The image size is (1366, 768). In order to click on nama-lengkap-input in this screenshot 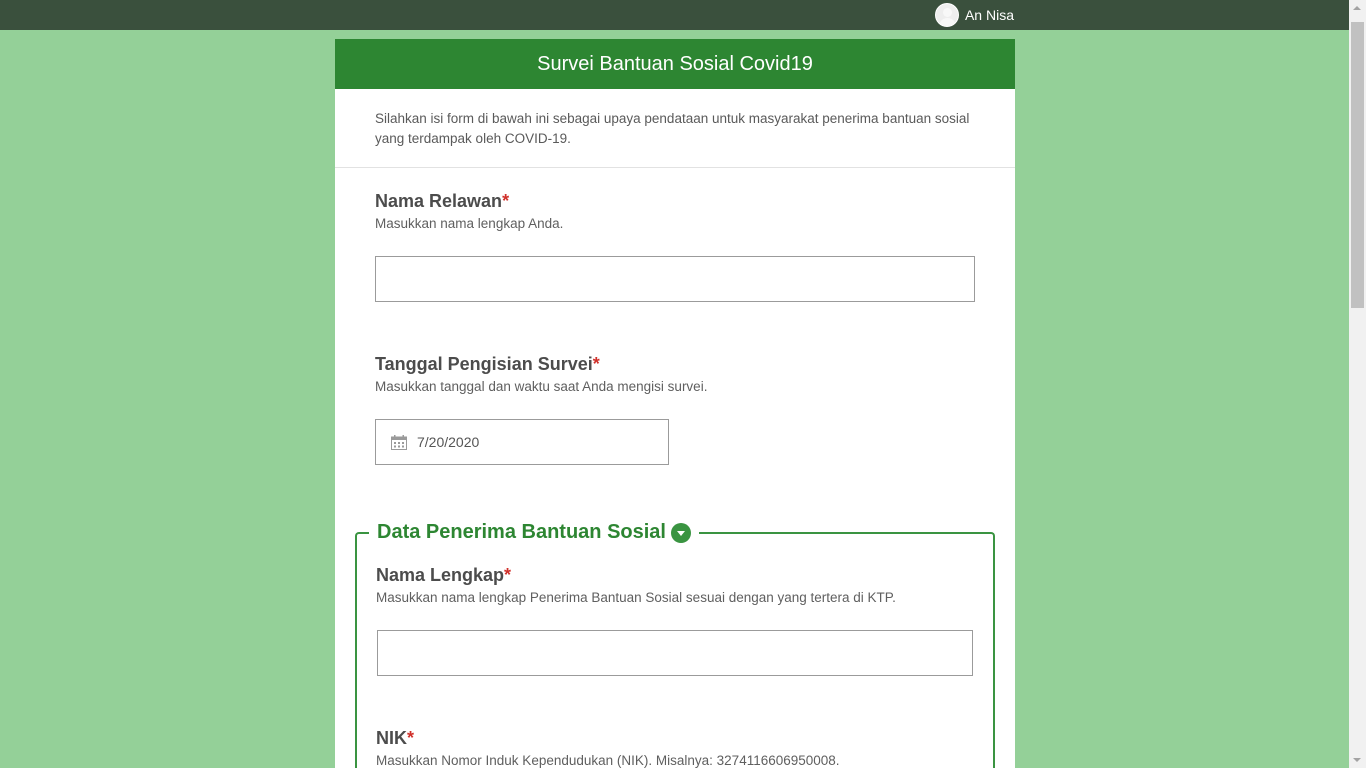, I will do `click(675, 653)`.